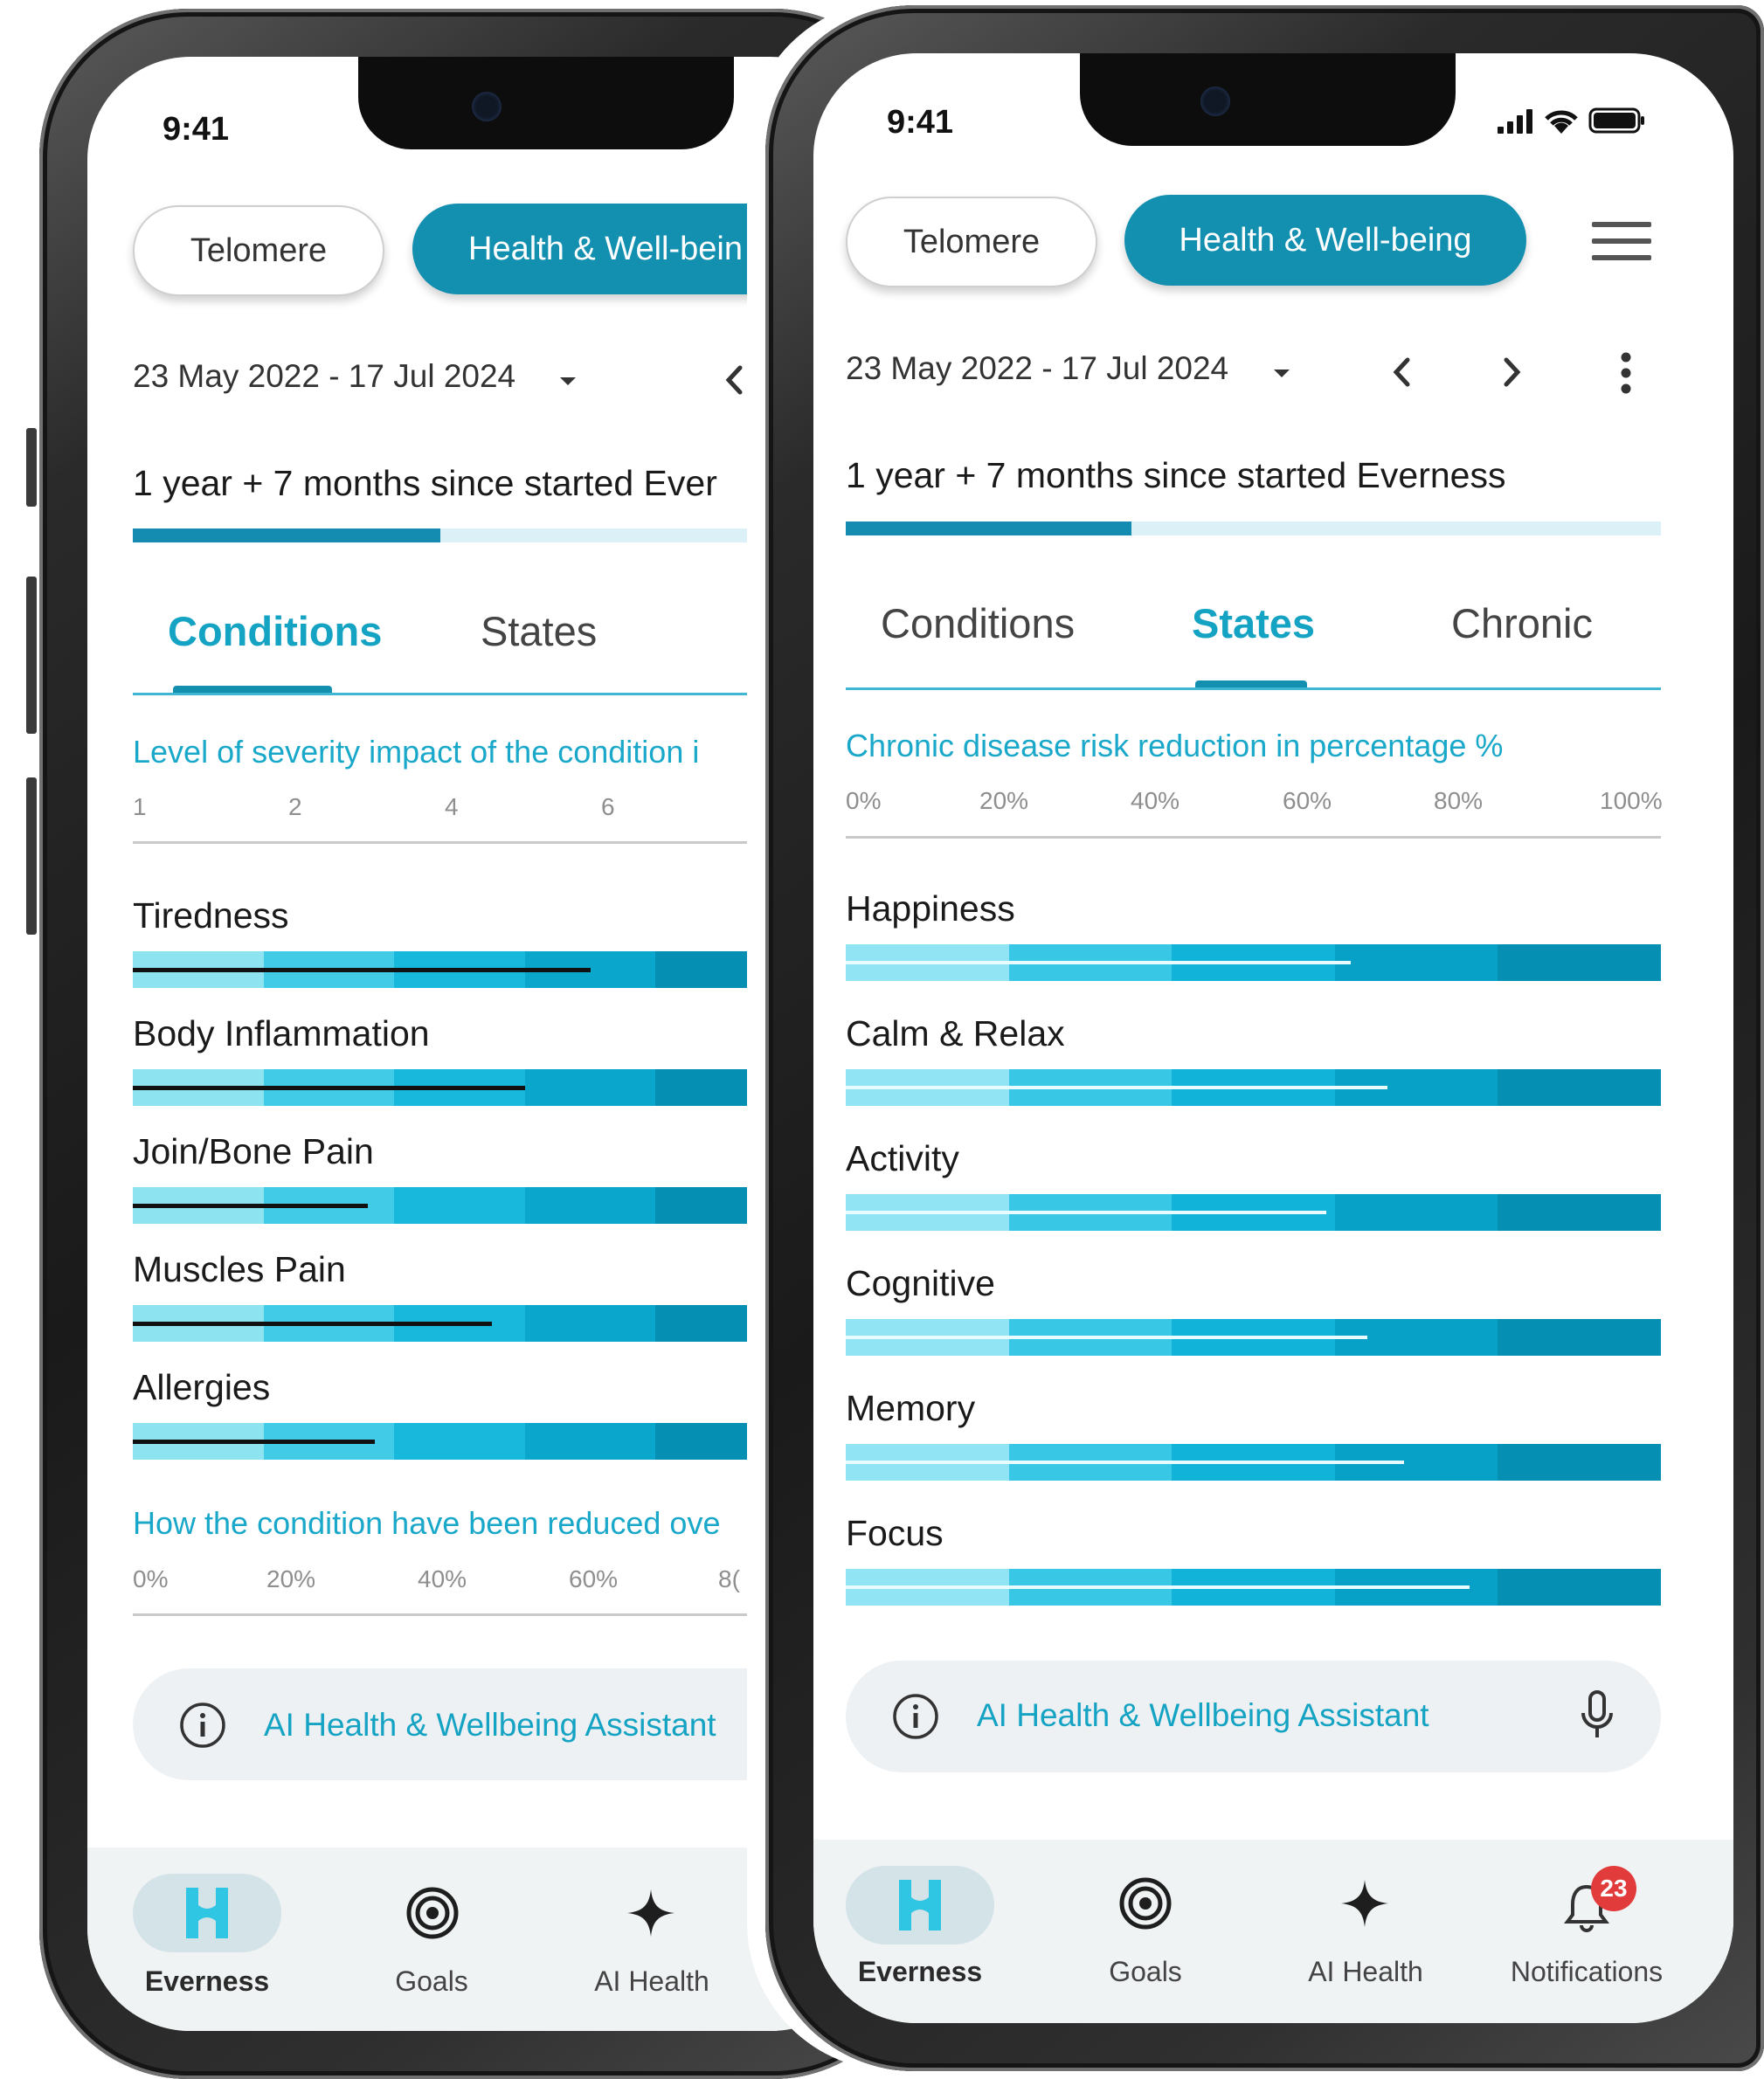 This screenshot has height=2079, width=1764. What do you see at coordinates (864, 800) in the screenshot?
I see `right-pct-tick-0: 0%` at bounding box center [864, 800].